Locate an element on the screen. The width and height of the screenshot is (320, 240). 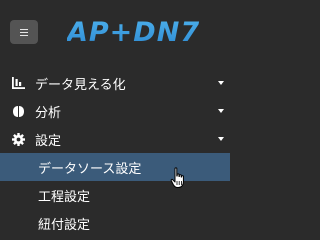
gear-icon is located at coordinates (18, 139).